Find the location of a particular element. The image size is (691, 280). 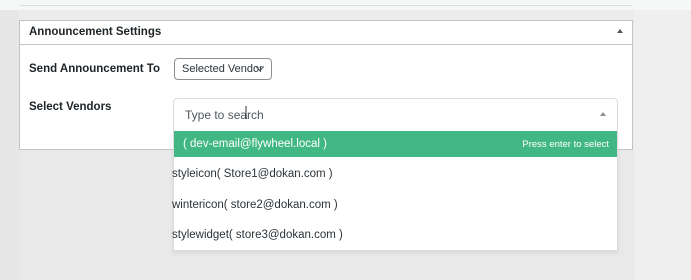

caret-up-icon is located at coordinates (603, 114).